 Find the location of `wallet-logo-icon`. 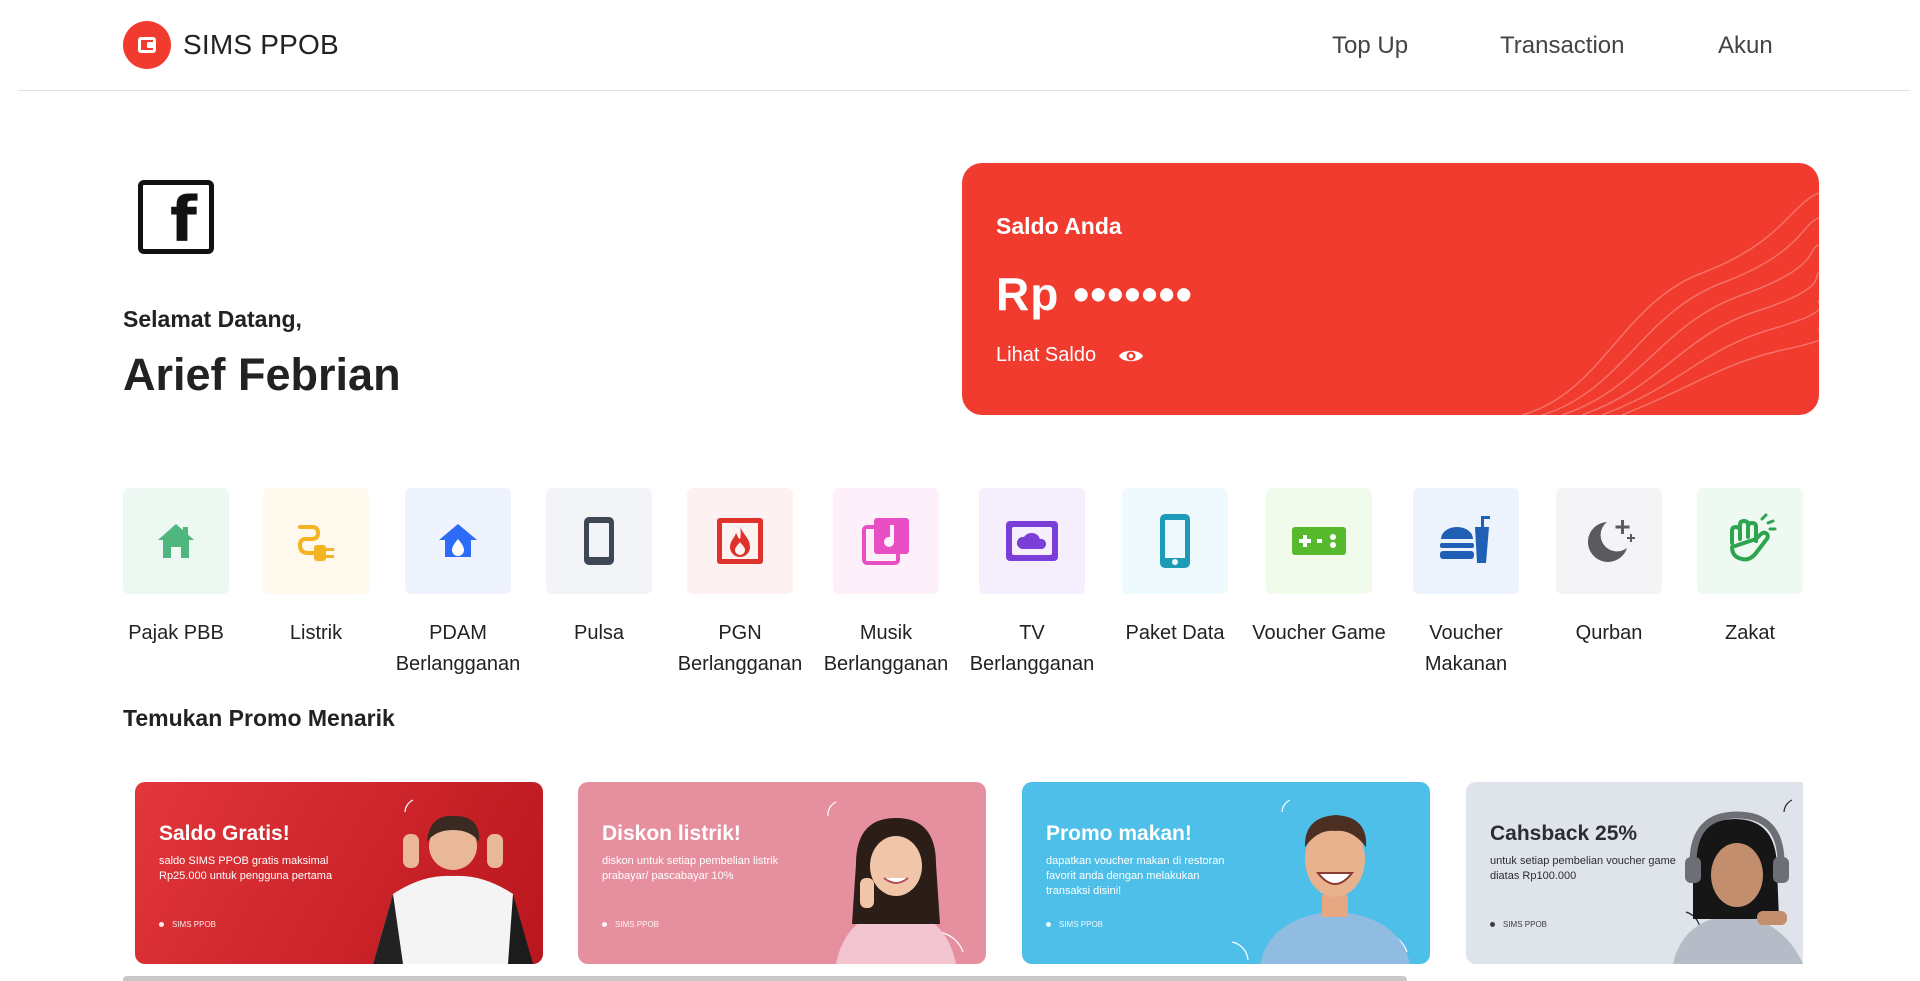

wallet-logo-icon is located at coordinates (147, 45).